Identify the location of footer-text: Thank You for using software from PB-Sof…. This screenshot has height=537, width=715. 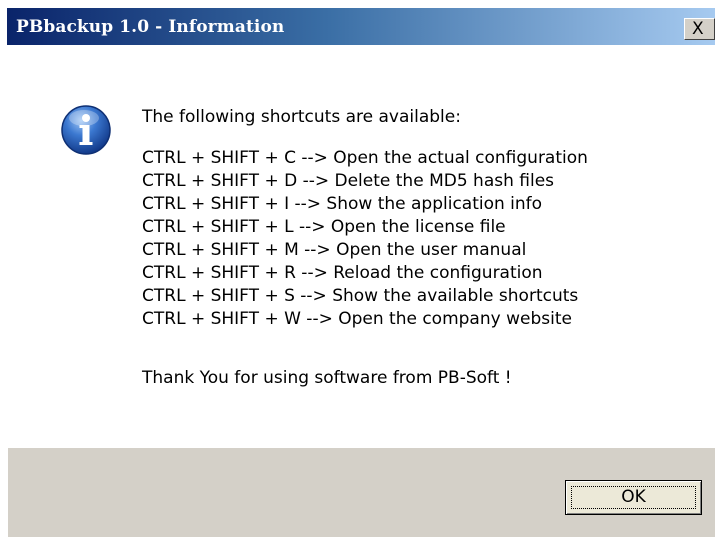
(327, 378).